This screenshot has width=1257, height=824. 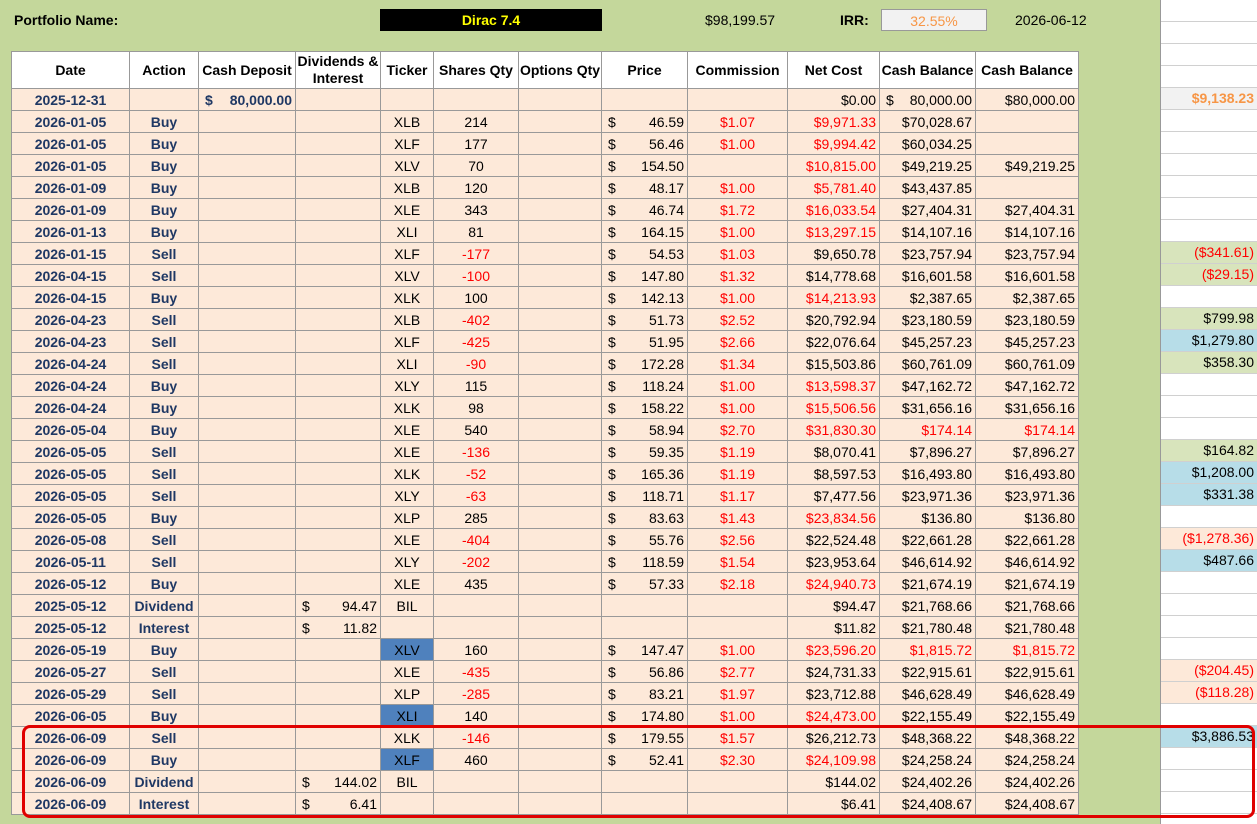 I want to click on price-cell: $118.24, so click(x=644, y=385).